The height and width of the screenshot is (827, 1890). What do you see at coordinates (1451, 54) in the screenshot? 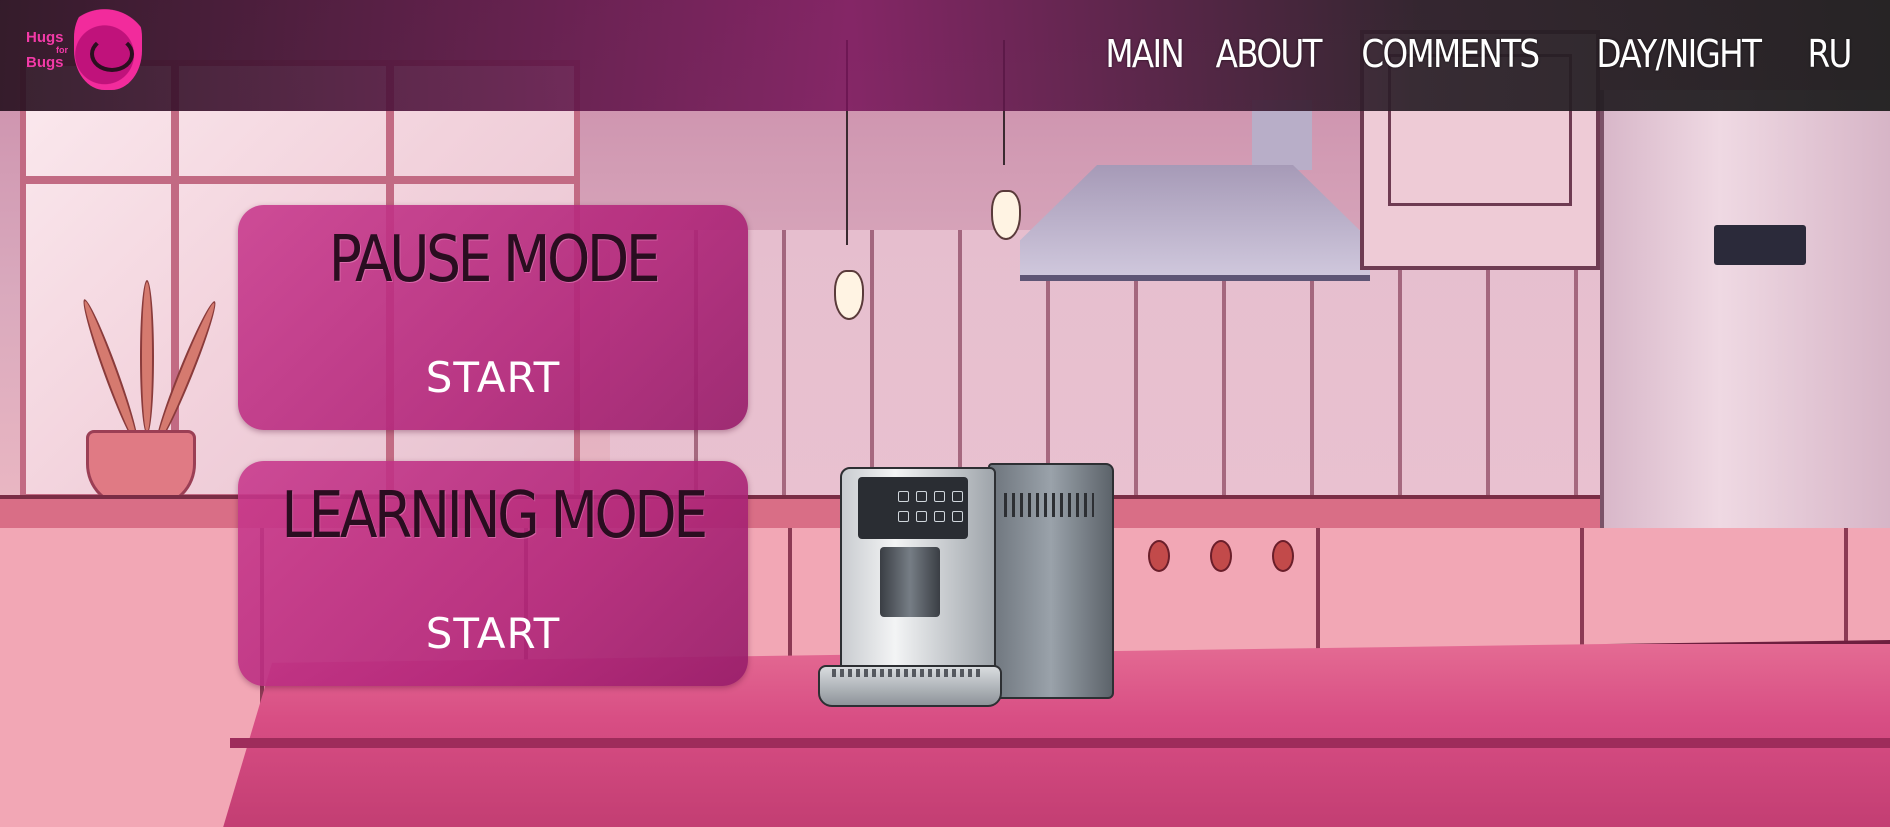
I see `nav-item-comments: COMMENTS` at bounding box center [1451, 54].